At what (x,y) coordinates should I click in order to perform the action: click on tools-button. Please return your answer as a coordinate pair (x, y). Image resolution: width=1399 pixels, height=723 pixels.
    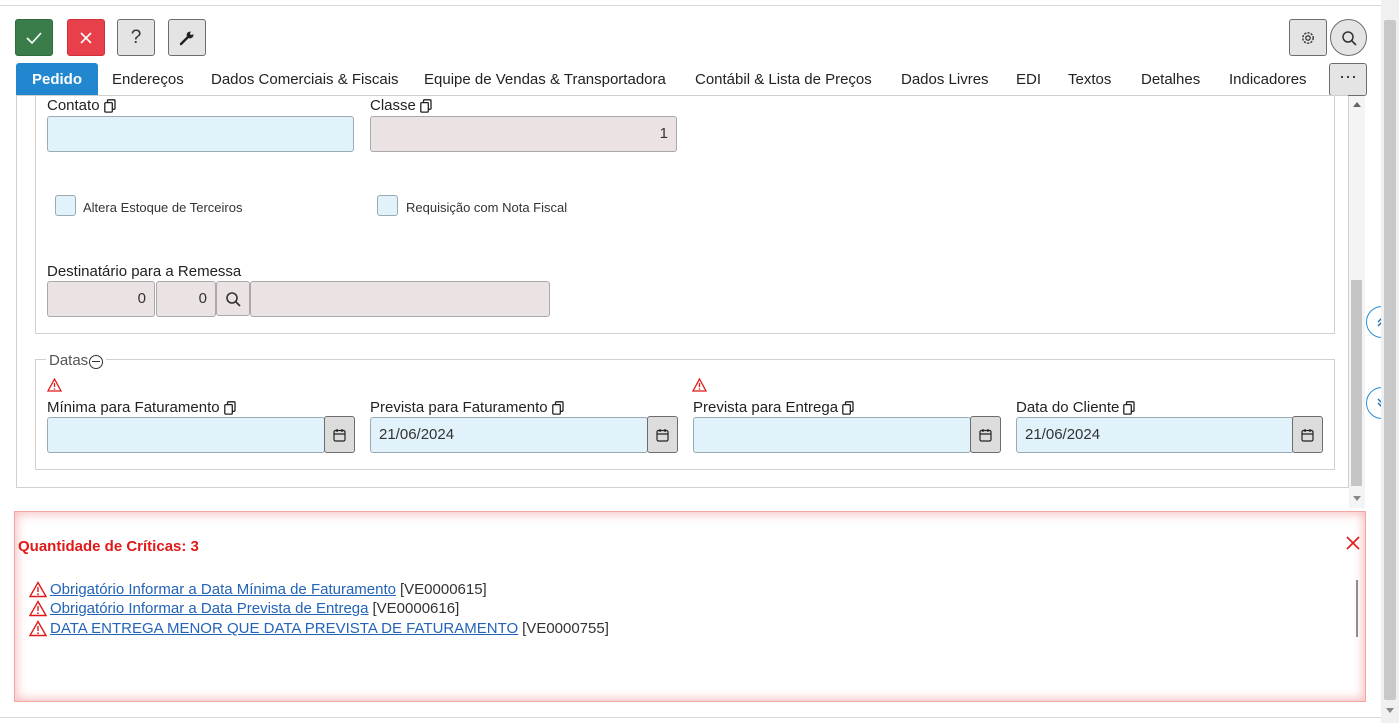
    Looking at the image, I should click on (187, 37).